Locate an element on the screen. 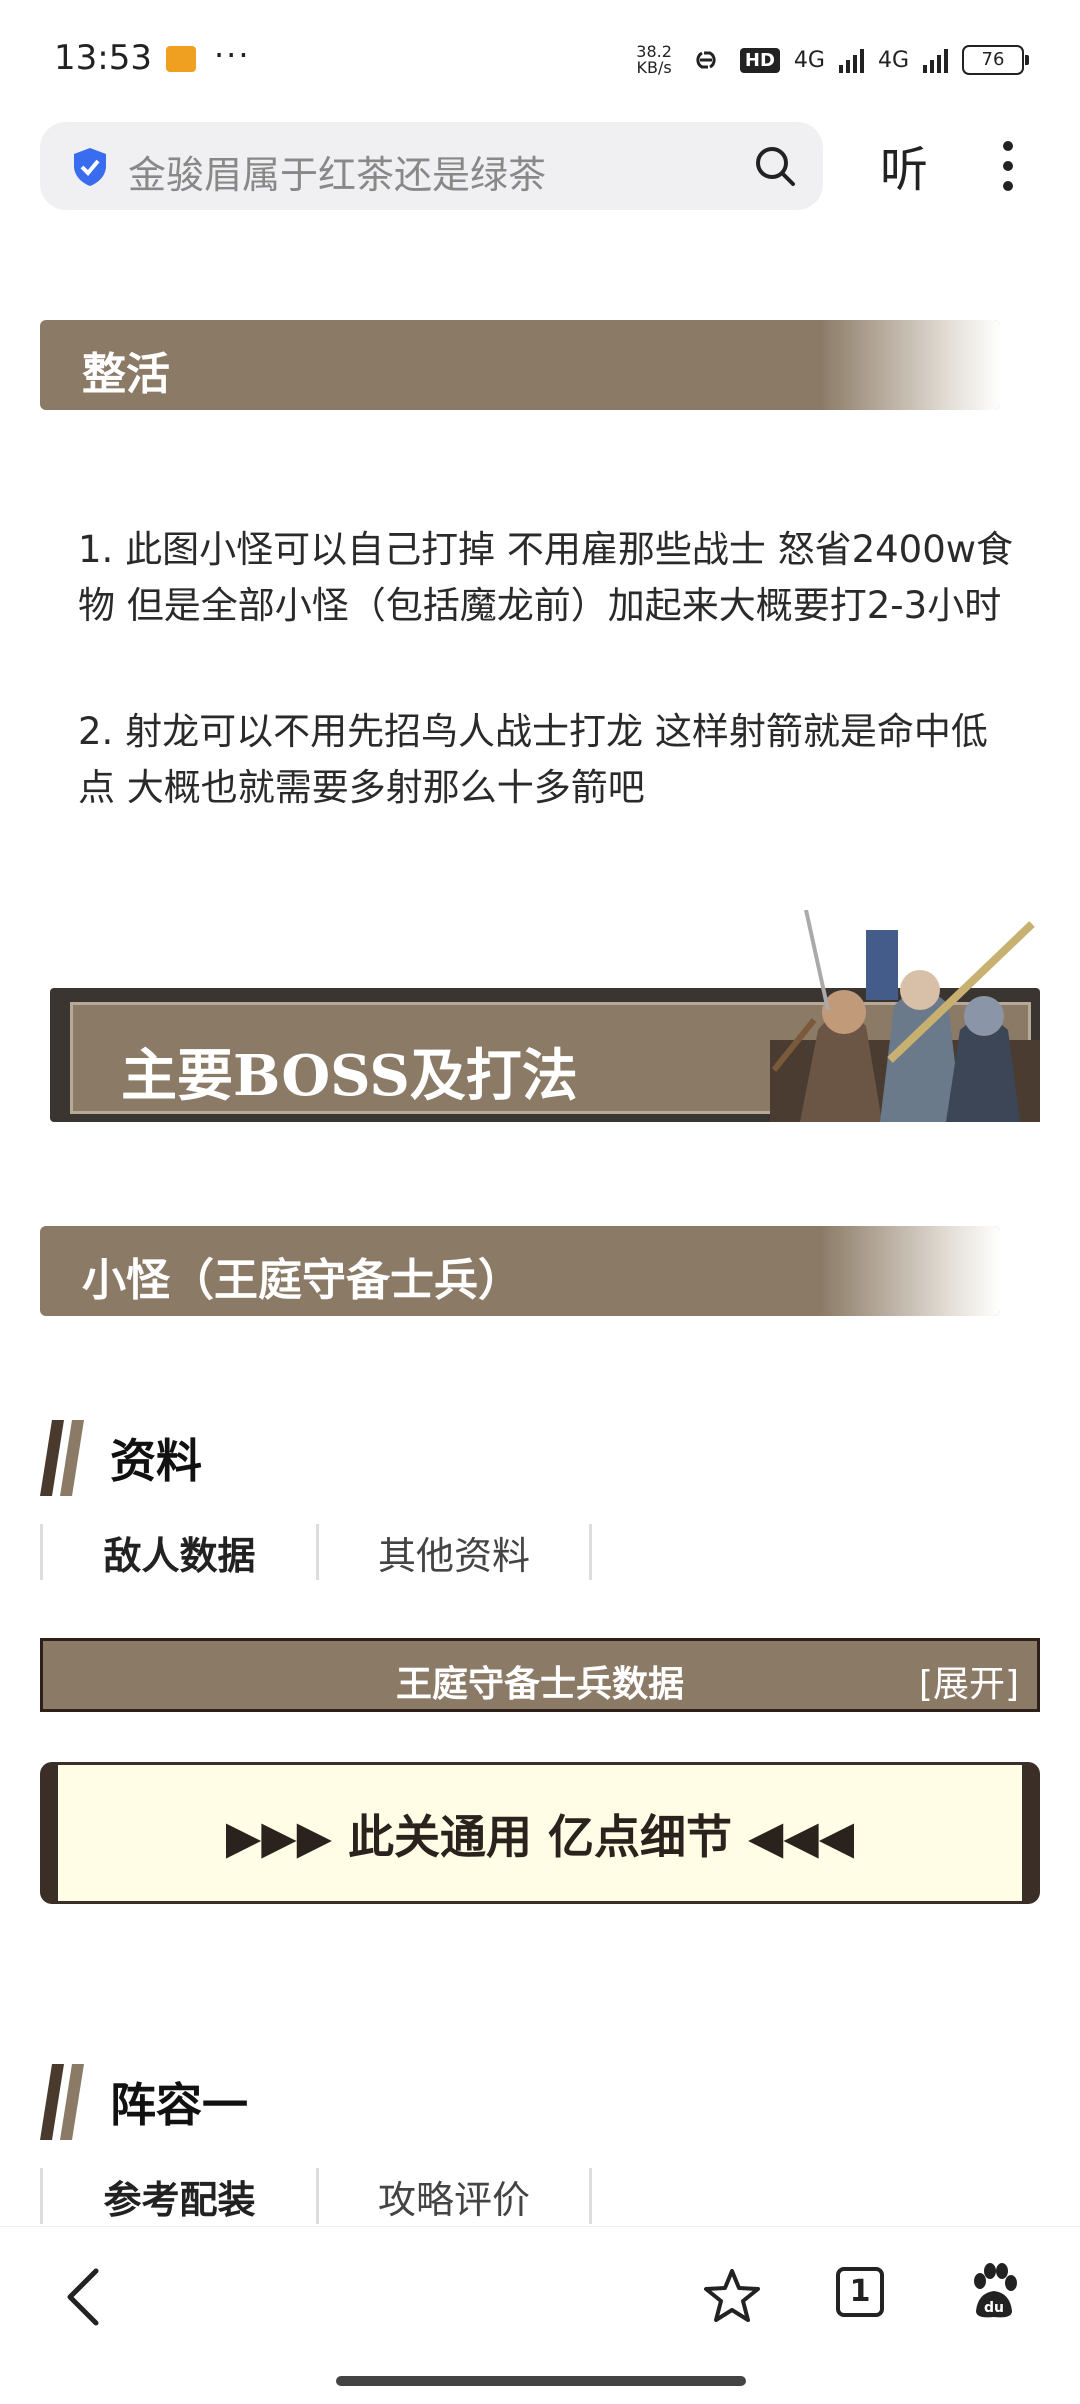 This screenshot has height=2404, width=1080. link-icon is located at coordinates (706, 60).